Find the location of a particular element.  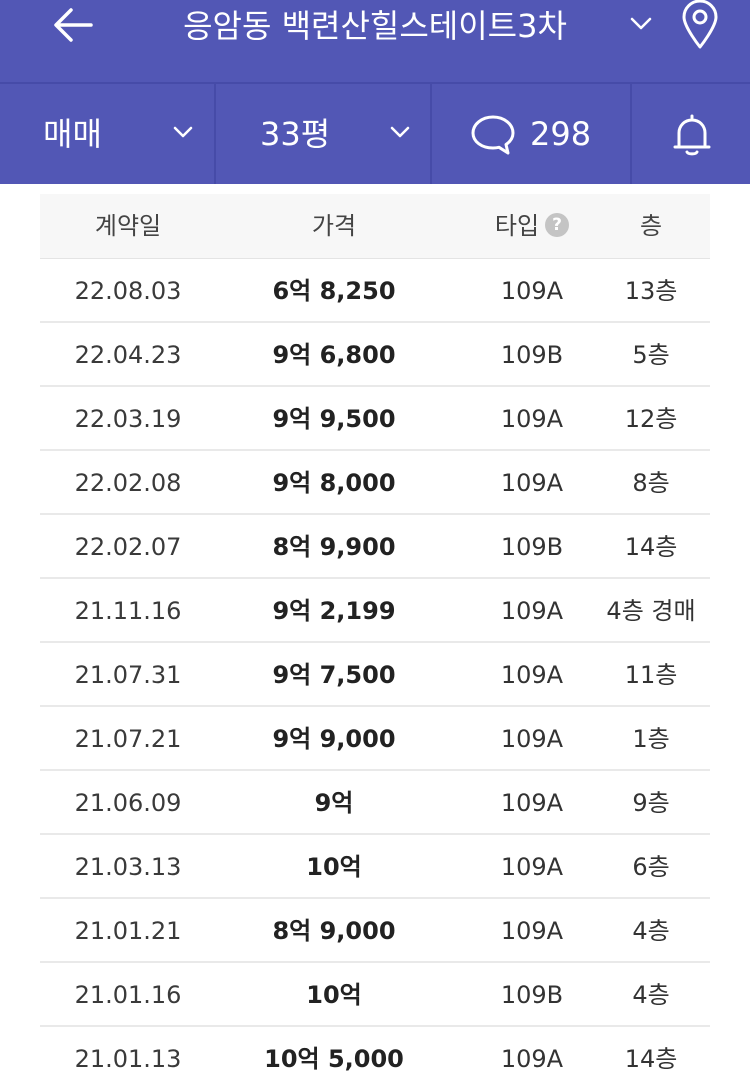

table-row: 21.07.21 9억 9,000 109A 1층 is located at coordinates (375, 739).